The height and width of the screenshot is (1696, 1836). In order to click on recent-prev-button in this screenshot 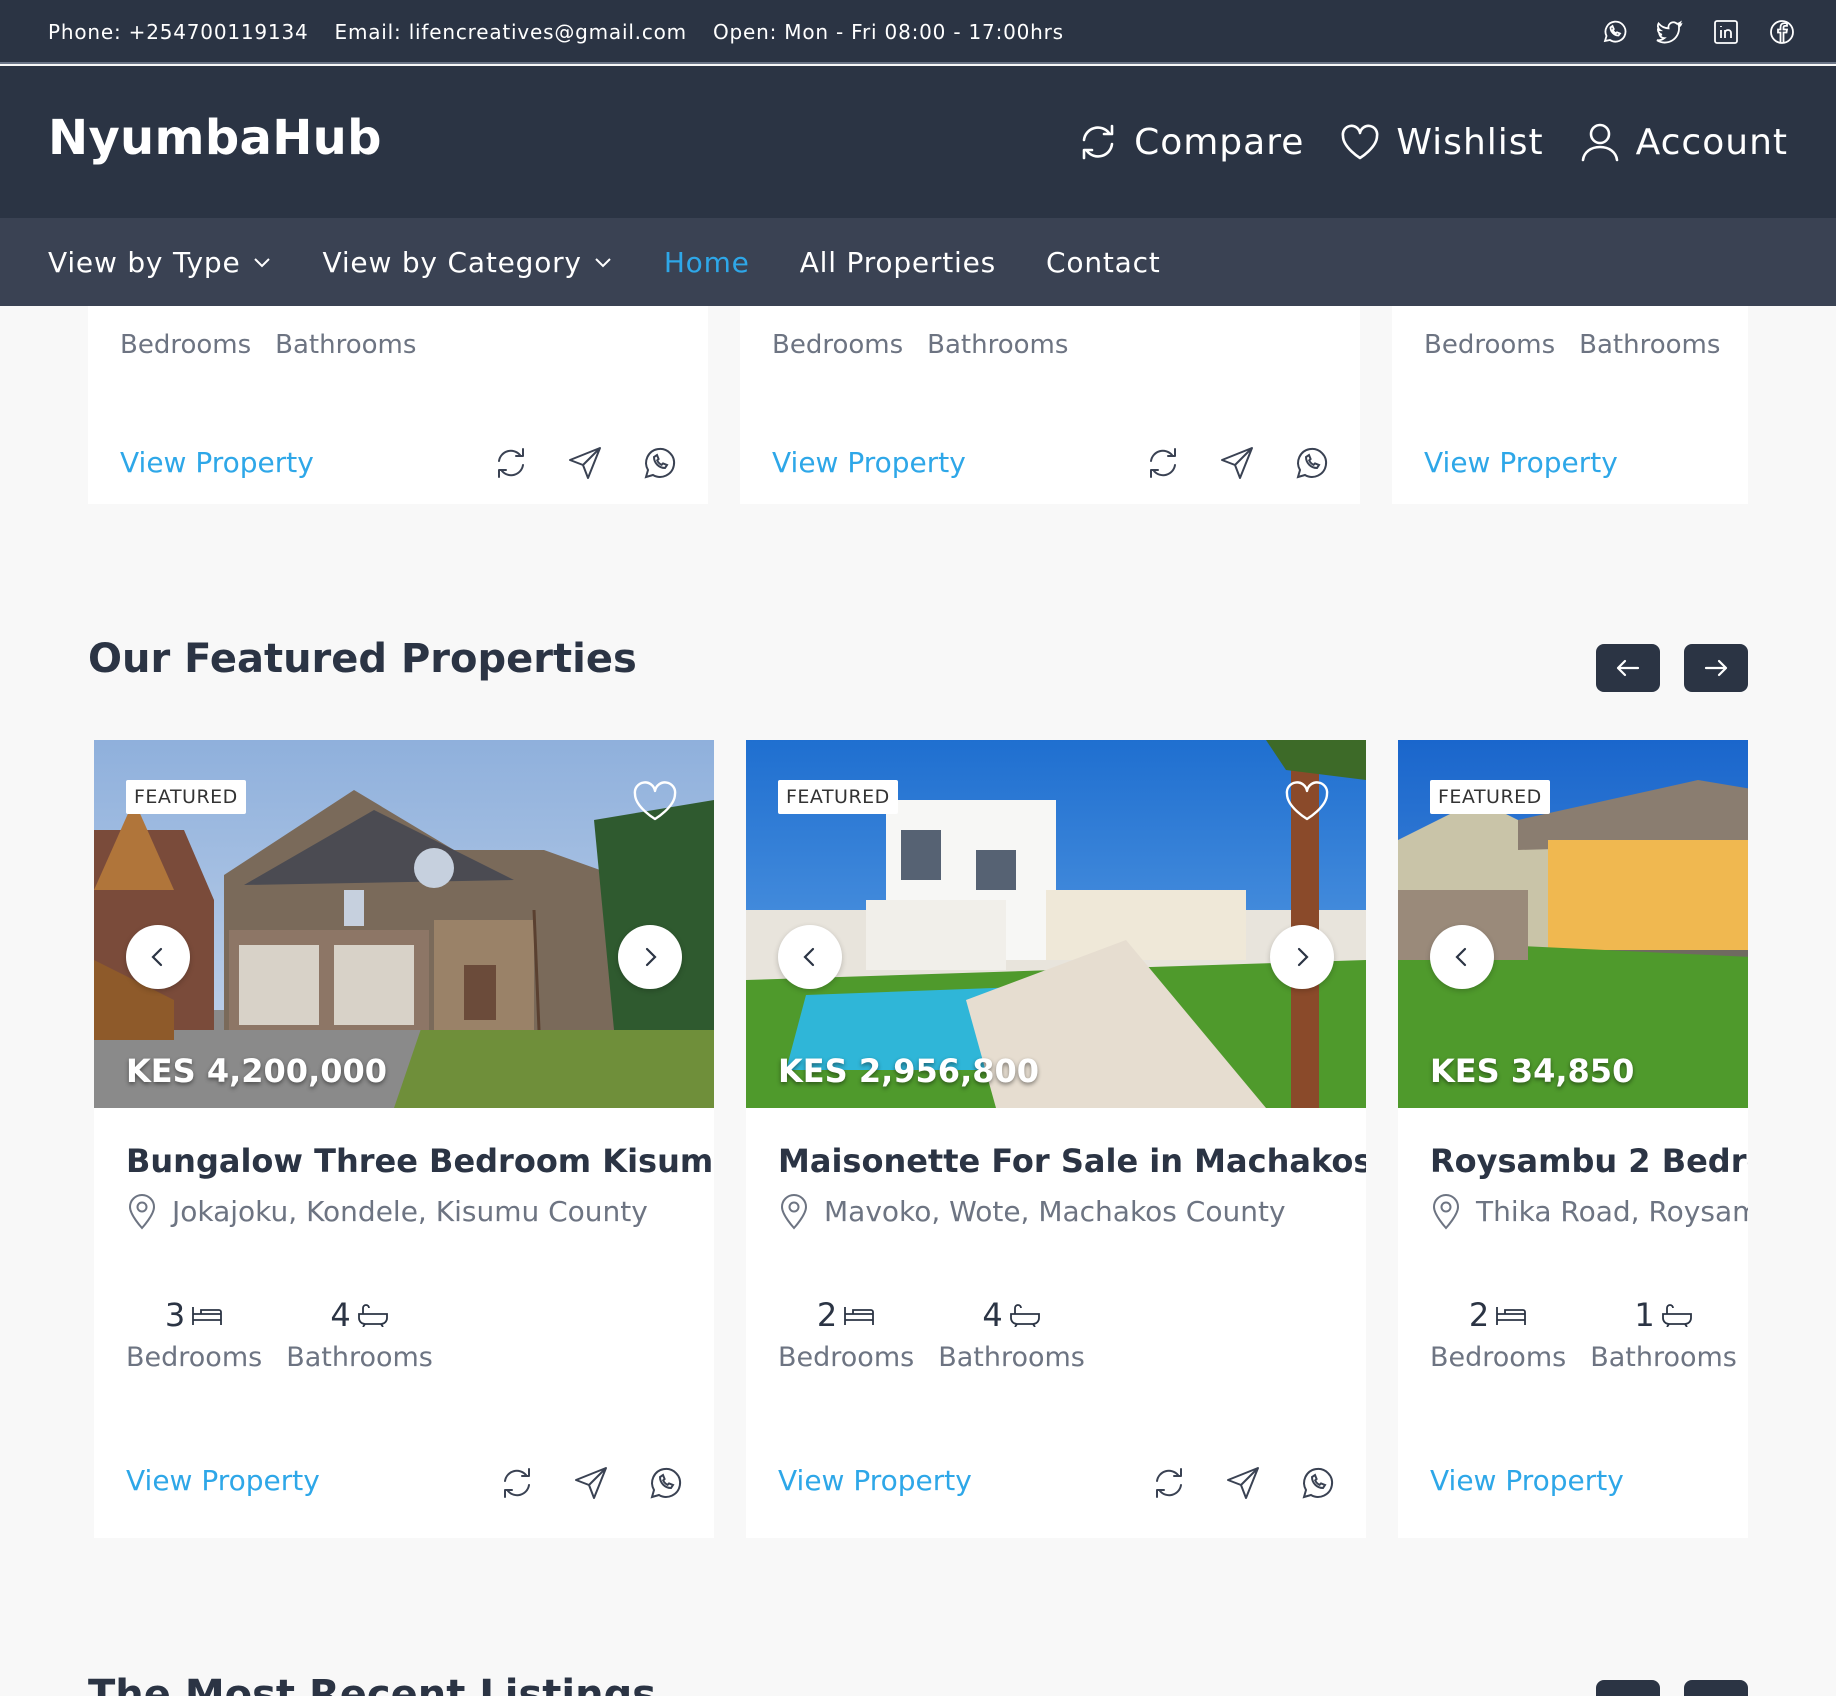, I will do `click(1628, 1688)`.